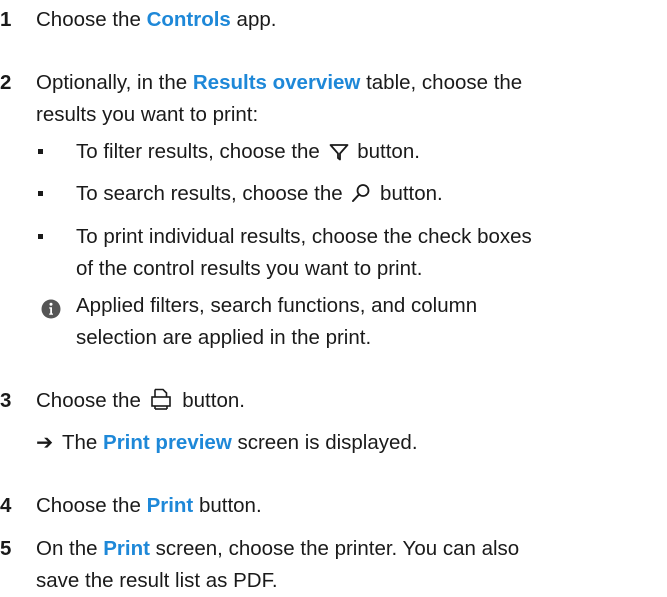 This screenshot has height=597, width=667. What do you see at coordinates (162, 404) in the screenshot?
I see `print-icon` at bounding box center [162, 404].